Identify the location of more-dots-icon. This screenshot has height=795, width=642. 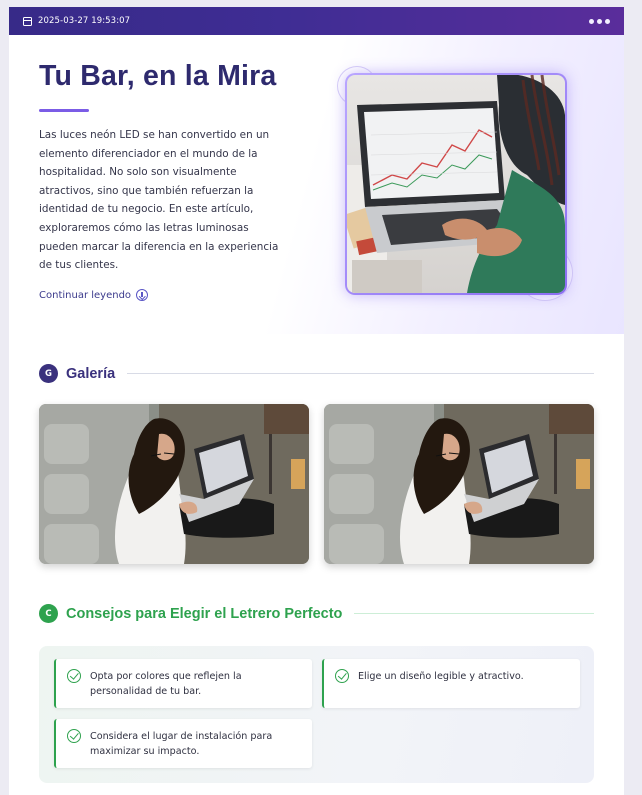
(599, 21).